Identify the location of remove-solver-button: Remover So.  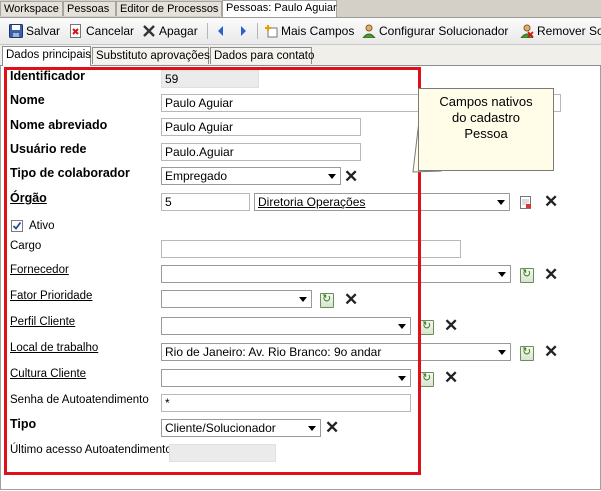
(560, 31).